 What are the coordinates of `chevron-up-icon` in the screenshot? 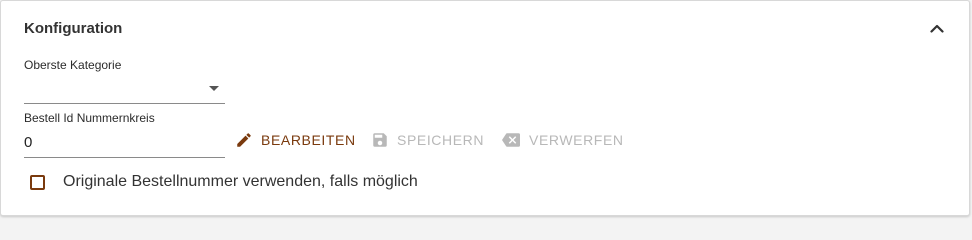 It's located at (937, 29).